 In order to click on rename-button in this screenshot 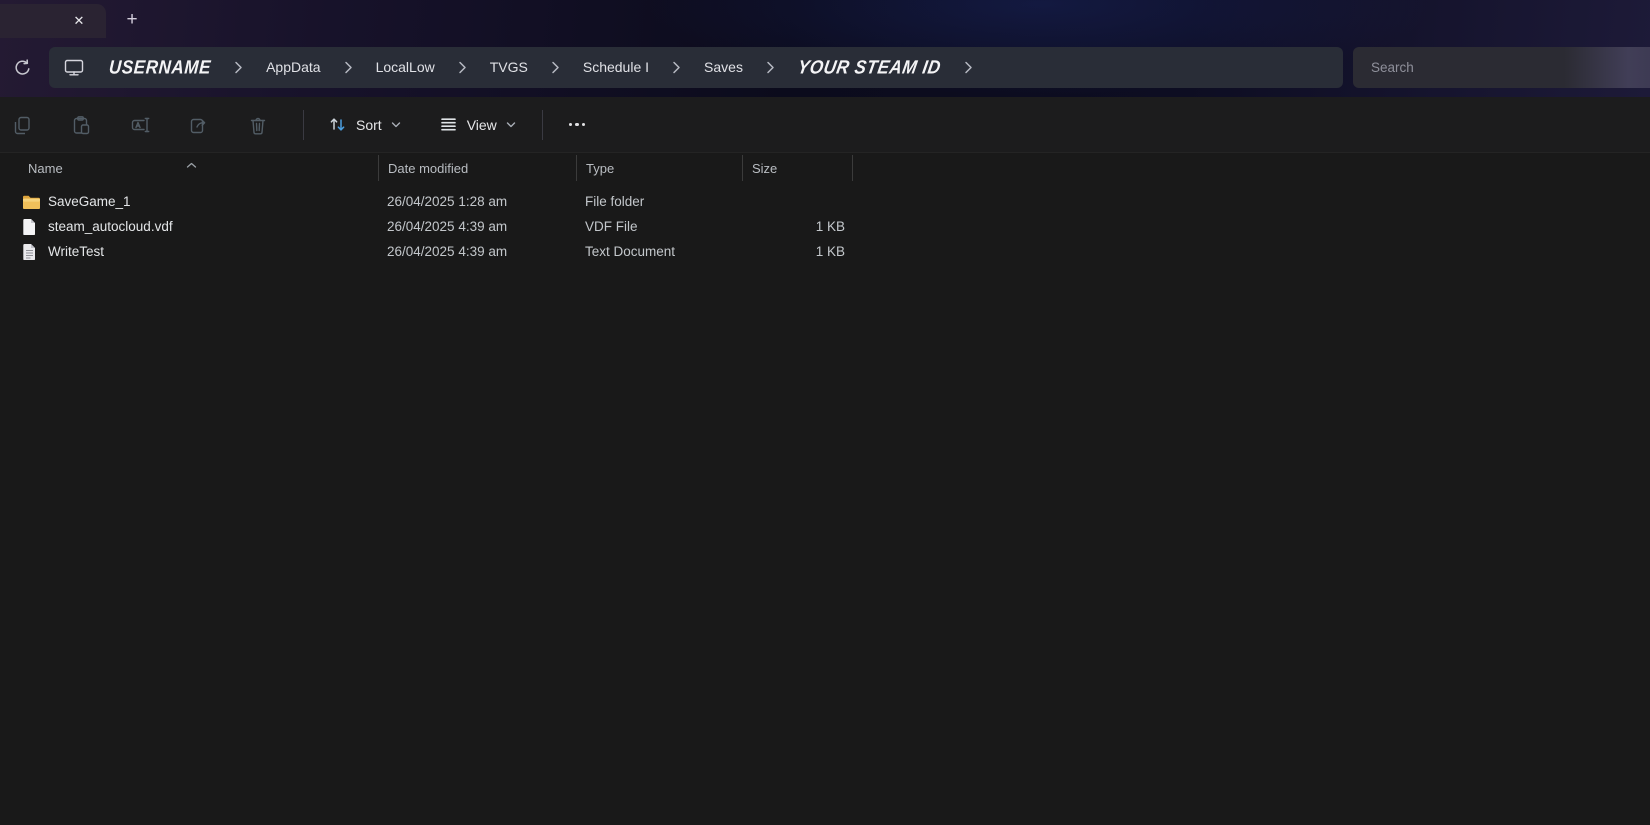, I will do `click(140, 125)`.